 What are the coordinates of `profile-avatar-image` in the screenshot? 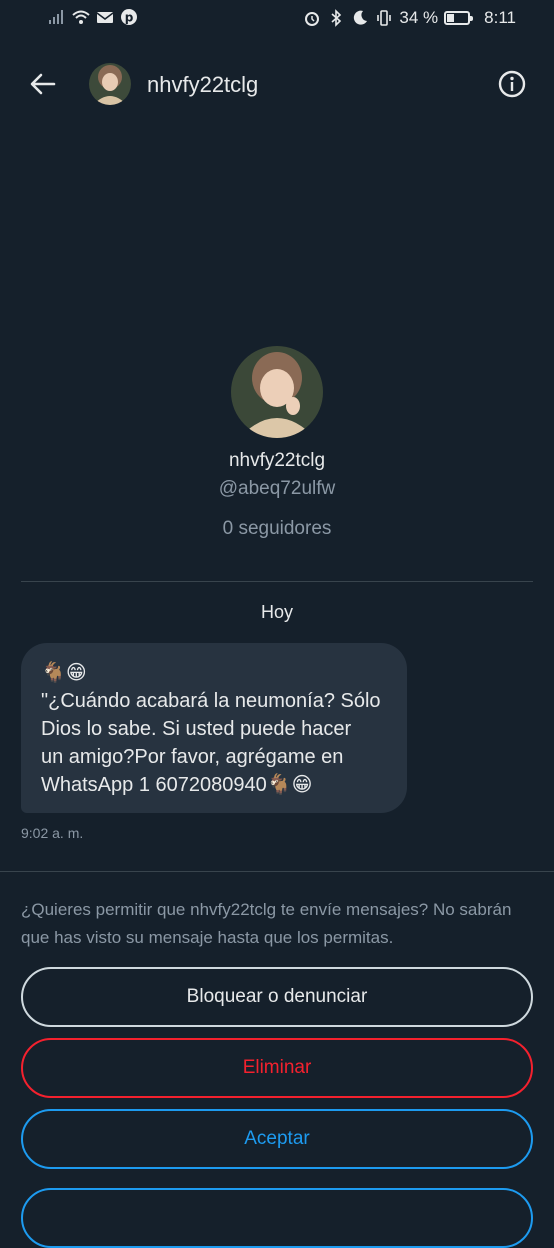 It's located at (277, 392).